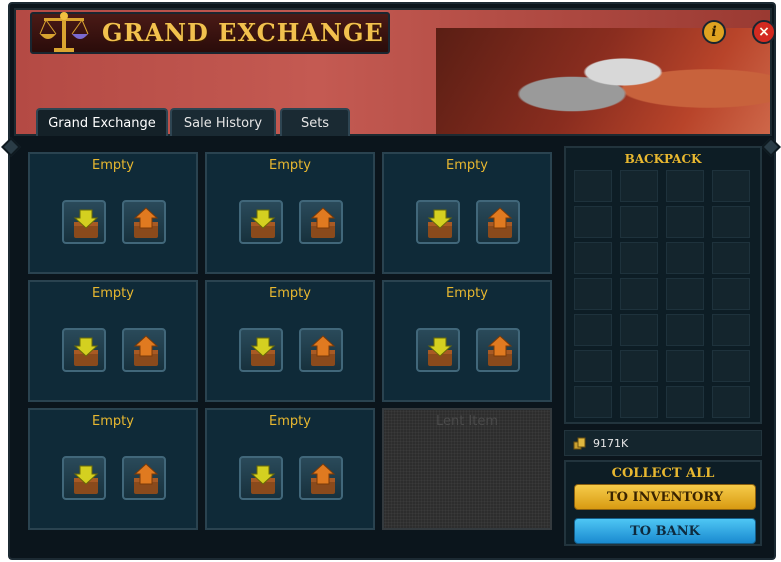 This screenshot has height=562, width=781. What do you see at coordinates (663, 285) in the screenshot?
I see `backpack-panel: BACKPACK` at bounding box center [663, 285].